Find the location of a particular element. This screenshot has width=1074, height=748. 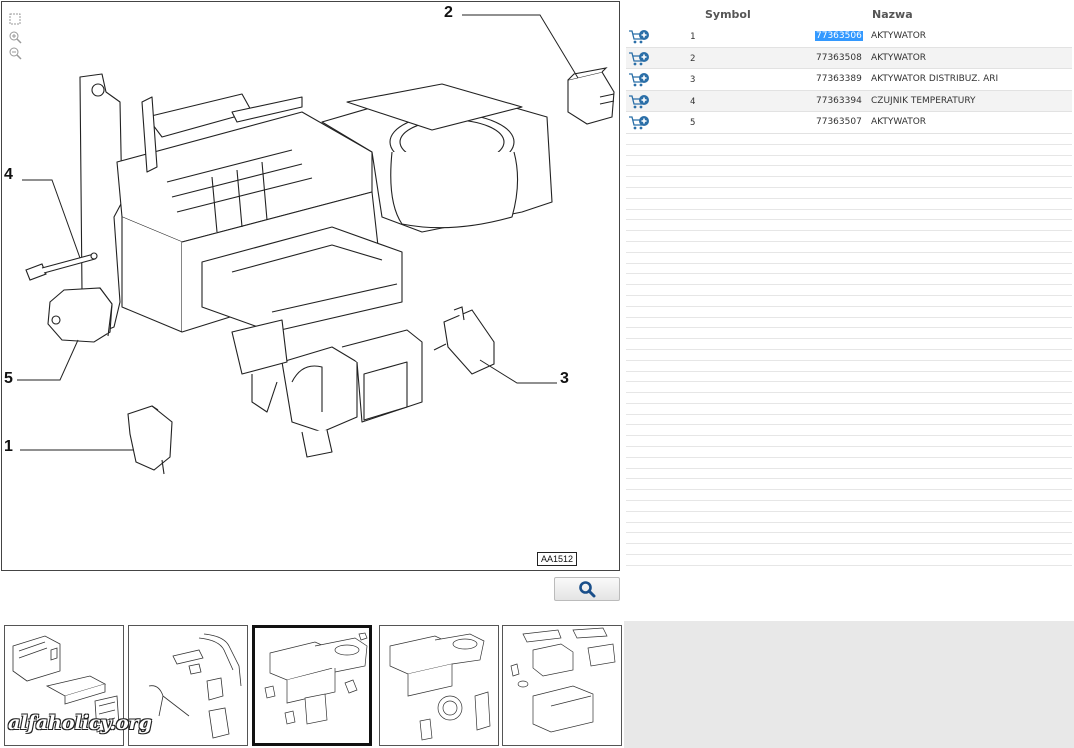

header-symbol: Symbol is located at coordinates (728, 14).